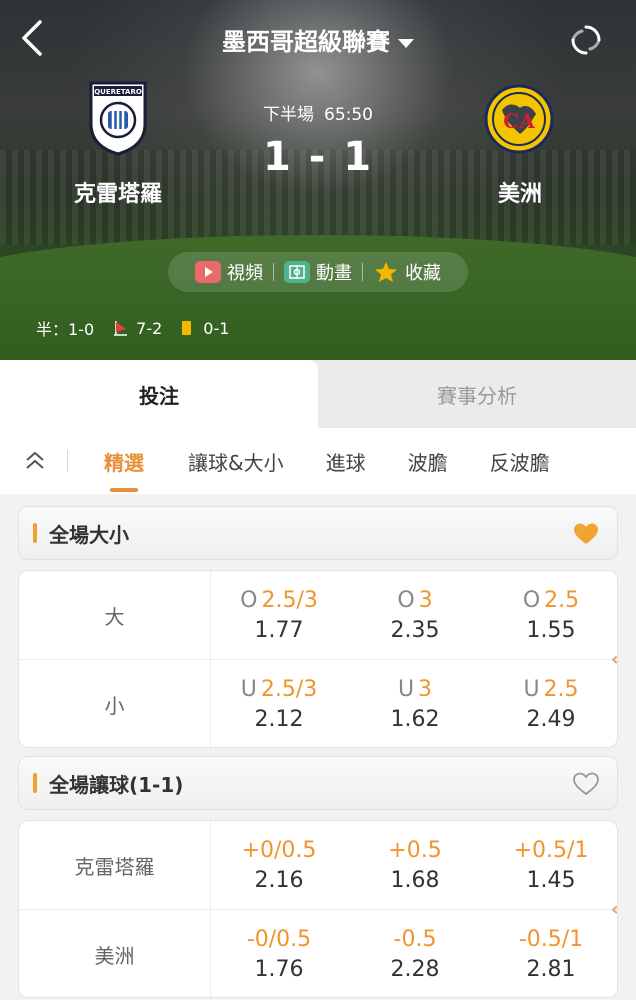 Image resolution: width=636 pixels, height=1000 pixels. What do you see at coordinates (279, 953) in the screenshot?
I see `odds-cell: -0/0.5 1.76` at bounding box center [279, 953].